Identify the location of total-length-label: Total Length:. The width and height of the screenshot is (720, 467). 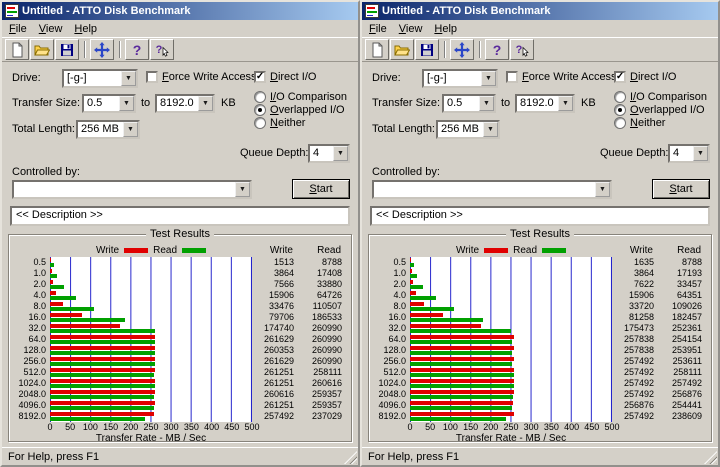
(403, 129).